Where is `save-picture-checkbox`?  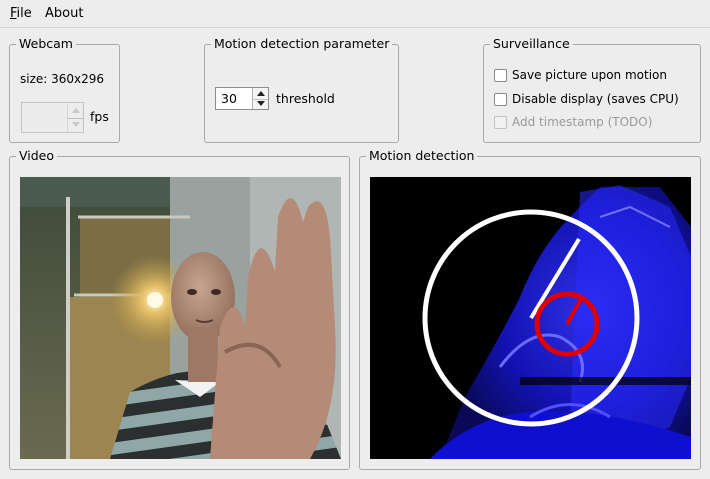 save-picture-checkbox is located at coordinates (500, 75).